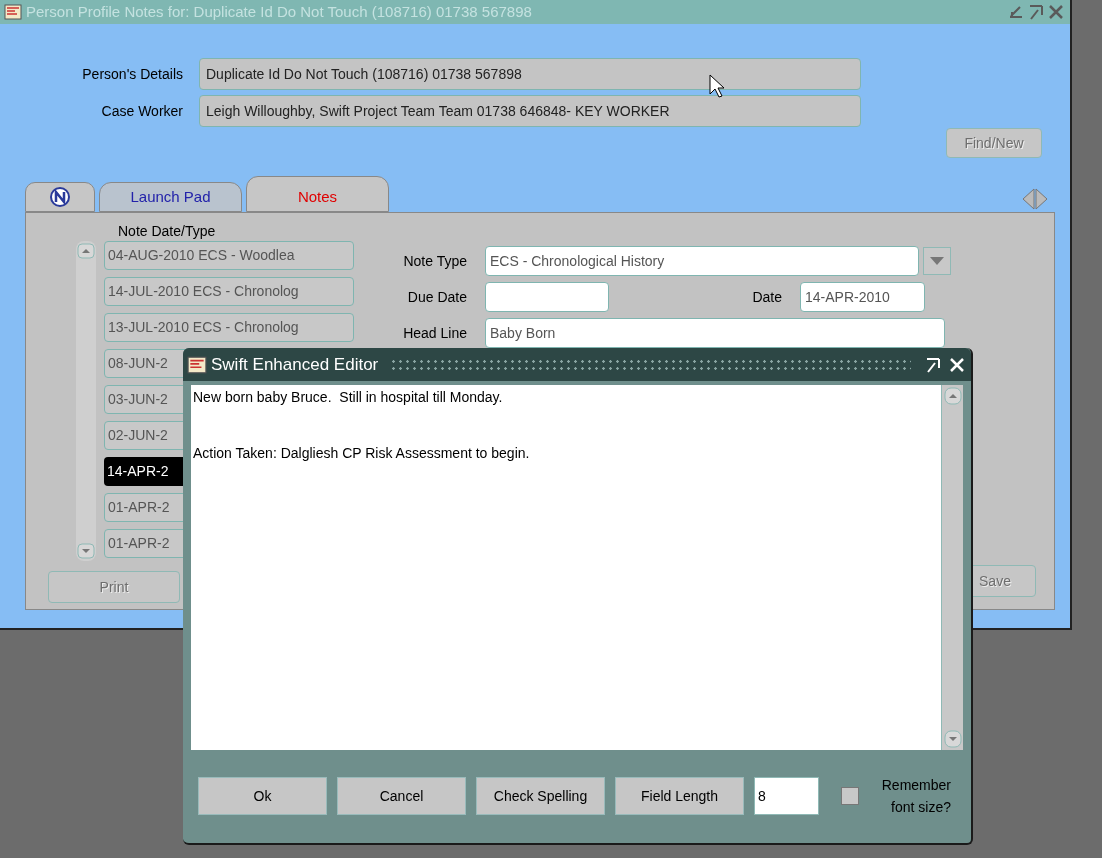 This screenshot has width=1102, height=858. What do you see at coordinates (132, 74) in the screenshot?
I see `field-label: Person's Details` at bounding box center [132, 74].